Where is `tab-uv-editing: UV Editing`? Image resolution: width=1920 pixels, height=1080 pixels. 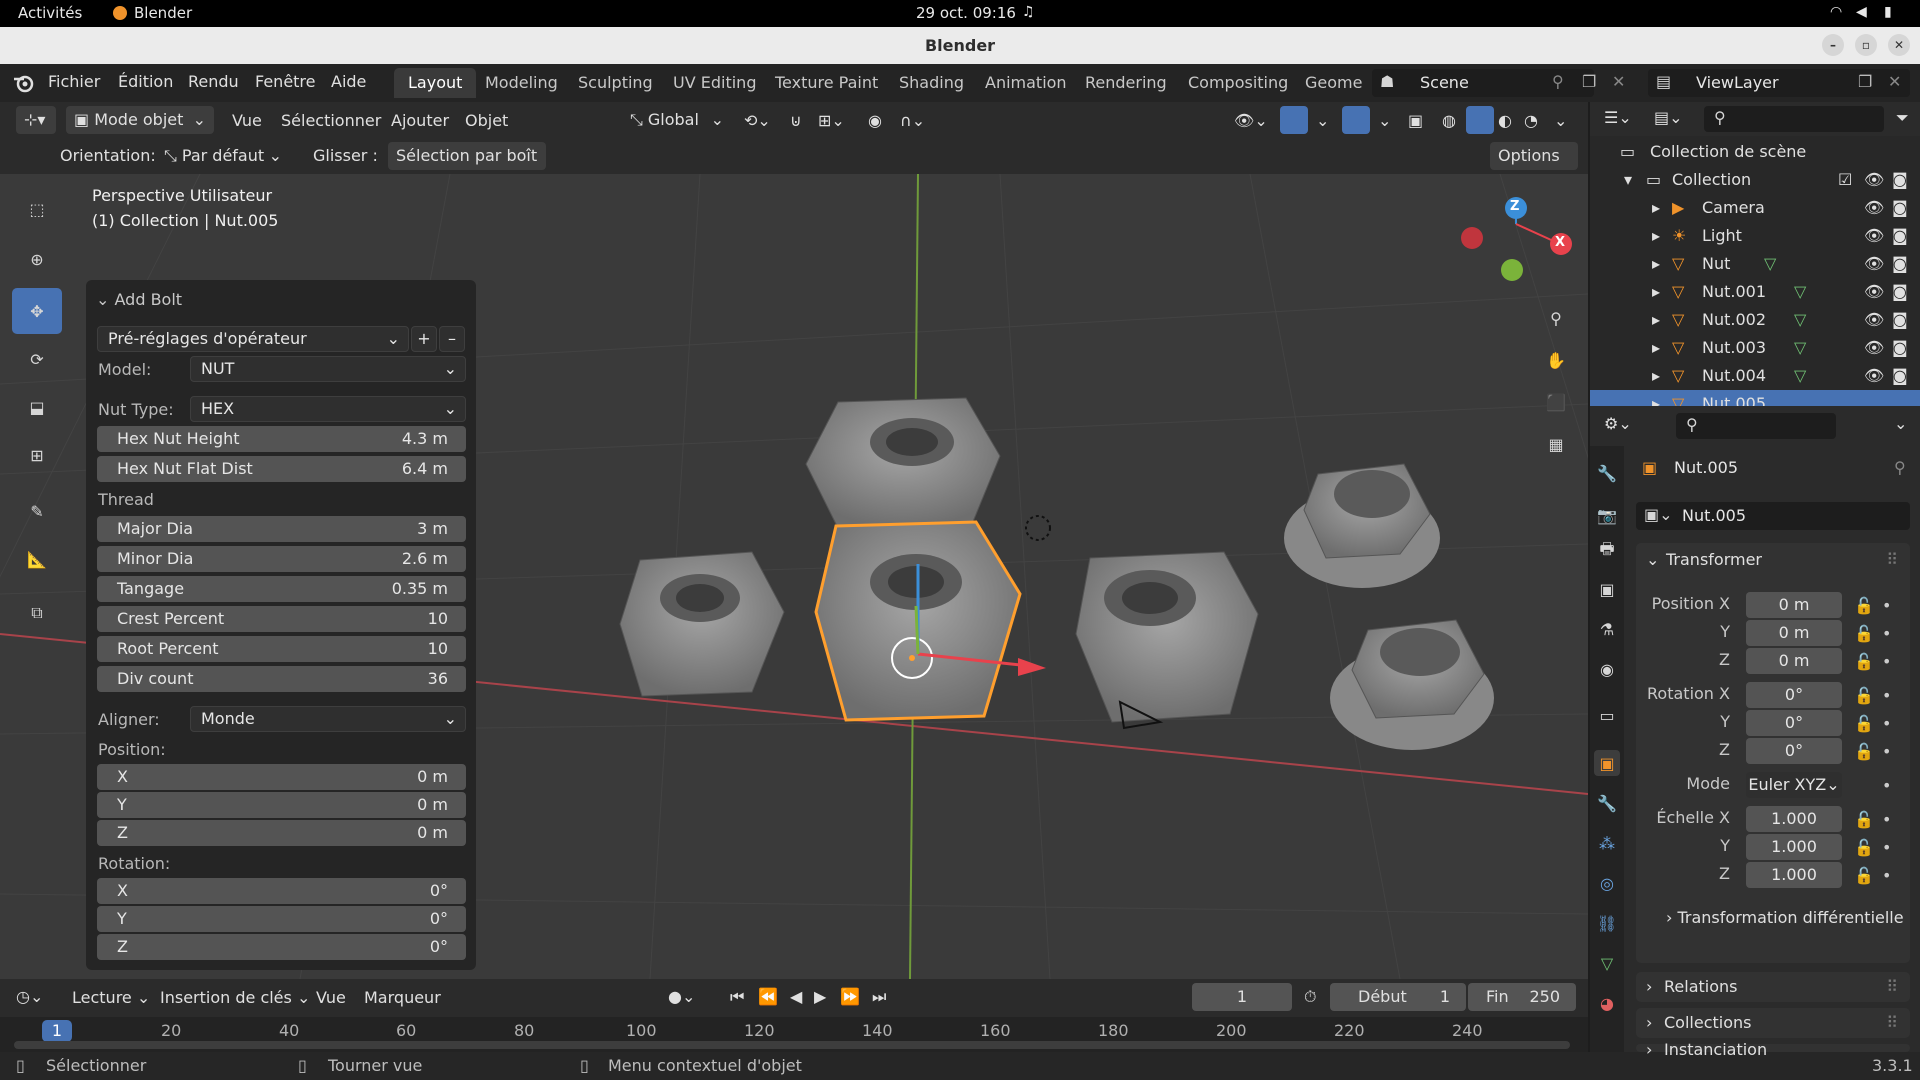 tab-uv-editing: UV Editing is located at coordinates (714, 83).